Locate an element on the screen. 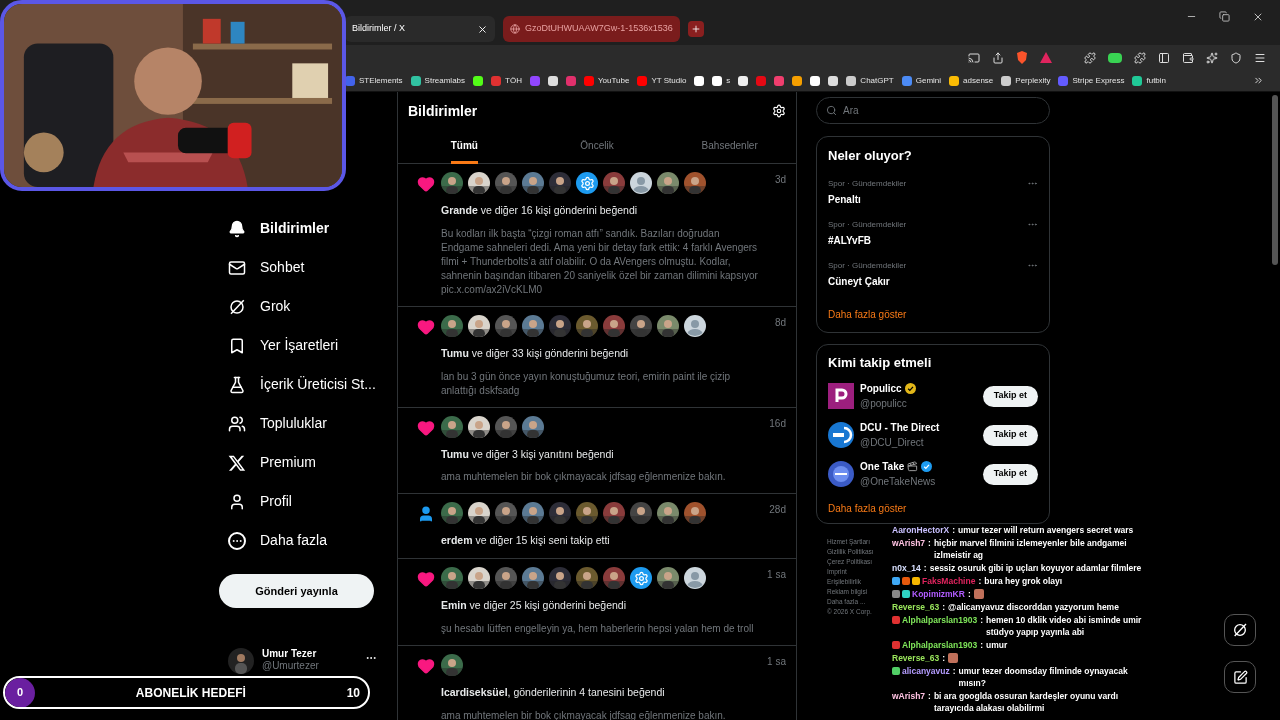  nav-item: Premium is located at coordinates (307, 462).